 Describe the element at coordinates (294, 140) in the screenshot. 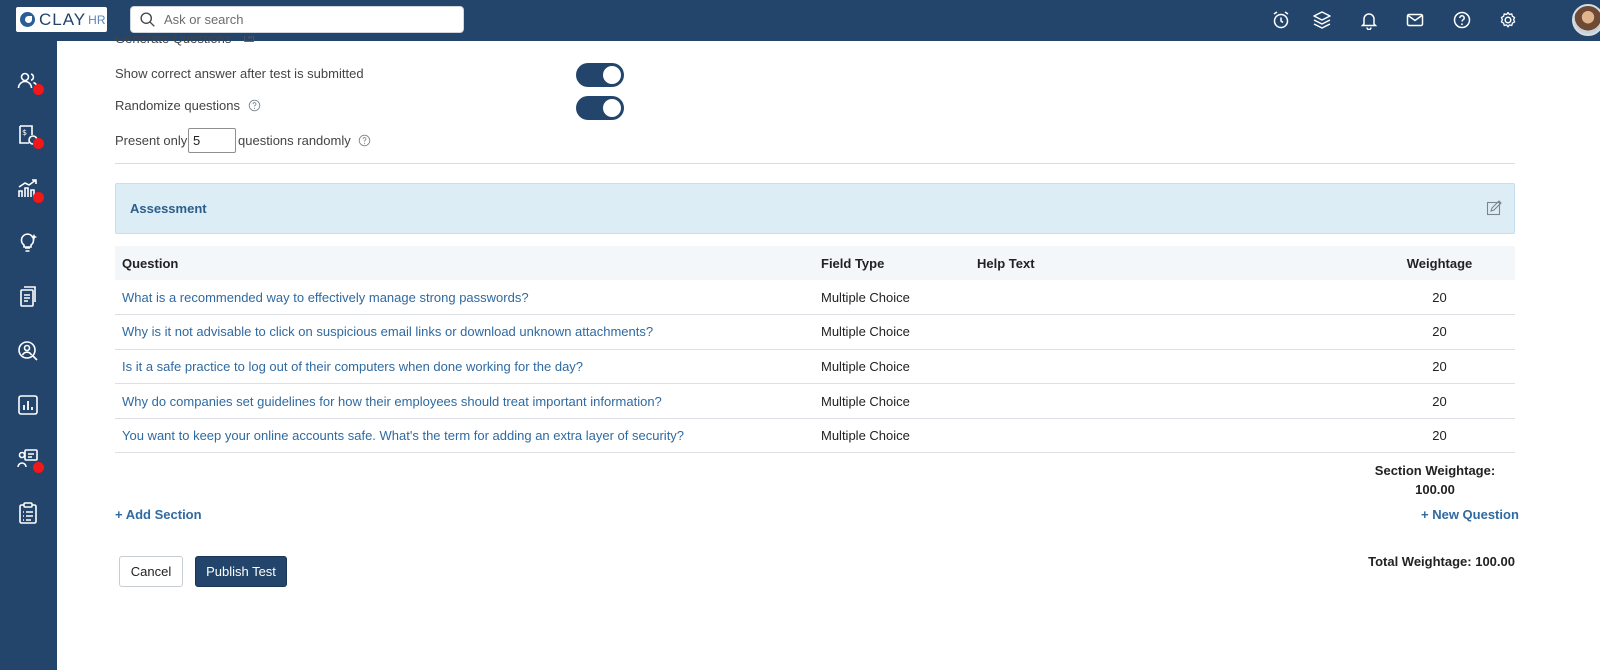

I see `present-only-suffix: questions randomly` at that location.